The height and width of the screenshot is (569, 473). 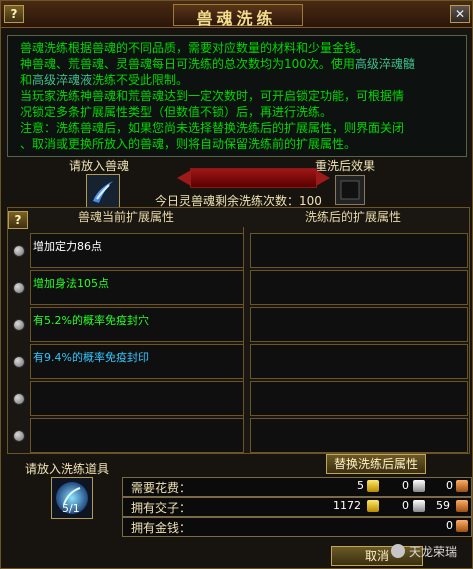 I want to click on gold-coin-icon, so click(x=373, y=486).